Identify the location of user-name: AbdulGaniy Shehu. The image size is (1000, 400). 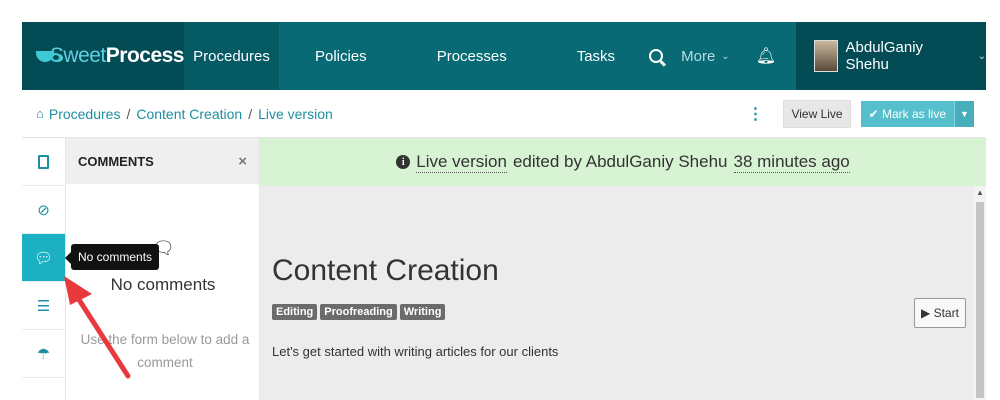
(884, 56).